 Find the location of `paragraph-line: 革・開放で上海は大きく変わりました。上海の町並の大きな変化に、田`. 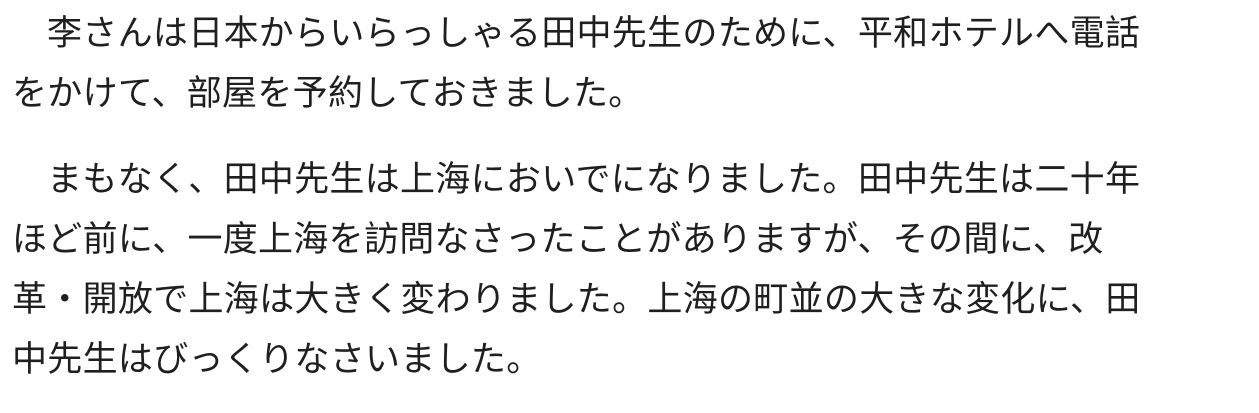

paragraph-line: 革・開放で上海は大きく変わりました。上海の町並の大きな変化に、田 is located at coordinates (576, 300).